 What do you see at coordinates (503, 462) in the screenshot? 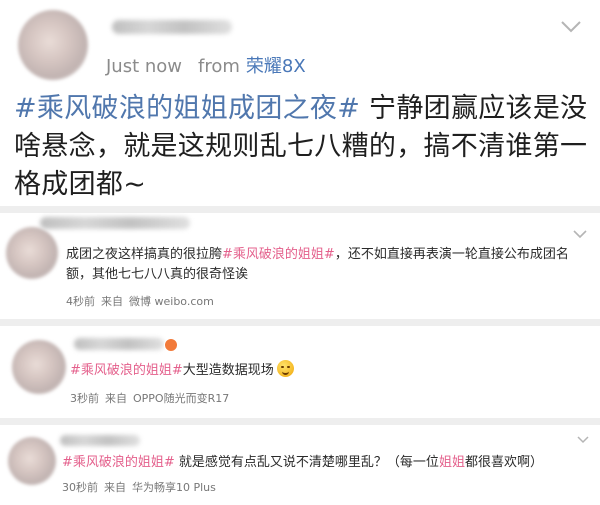
I see `comment-text-post2: 都很喜欢啊）` at bounding box center [503, 462].